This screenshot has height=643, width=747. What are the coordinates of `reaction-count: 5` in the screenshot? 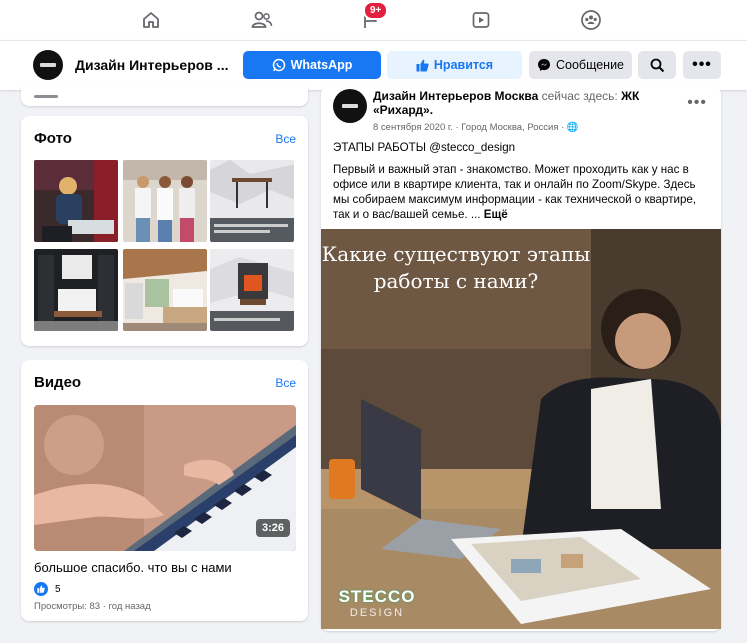 It's located at (58, 589).